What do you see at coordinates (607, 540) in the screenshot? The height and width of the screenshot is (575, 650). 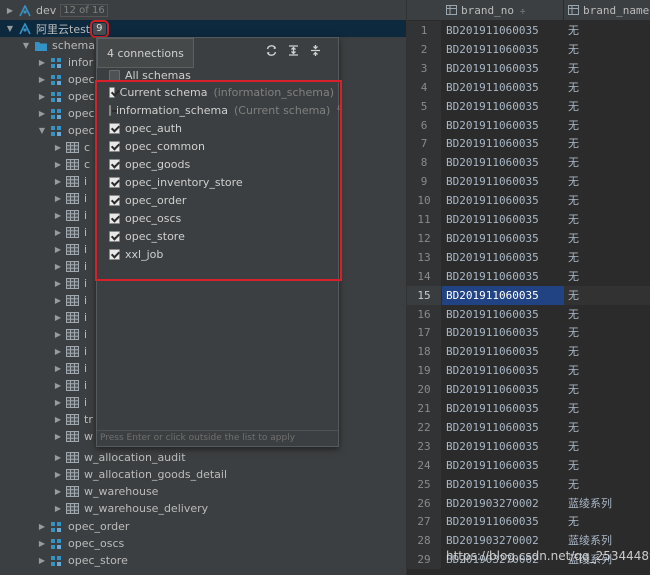 I see `cell-brand-name: 蓝绫系列` at bounding box center [607, 540].